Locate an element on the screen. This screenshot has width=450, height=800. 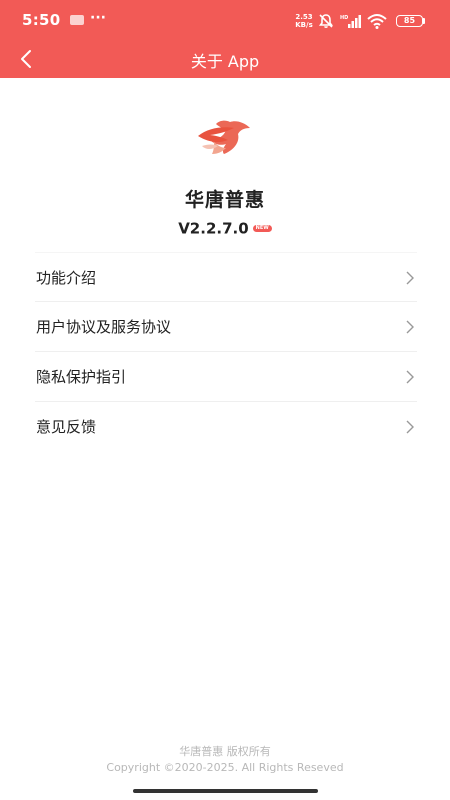
menu-item-user-agreement: 用户协议及服务协议 is located at coordinates (226, 327).